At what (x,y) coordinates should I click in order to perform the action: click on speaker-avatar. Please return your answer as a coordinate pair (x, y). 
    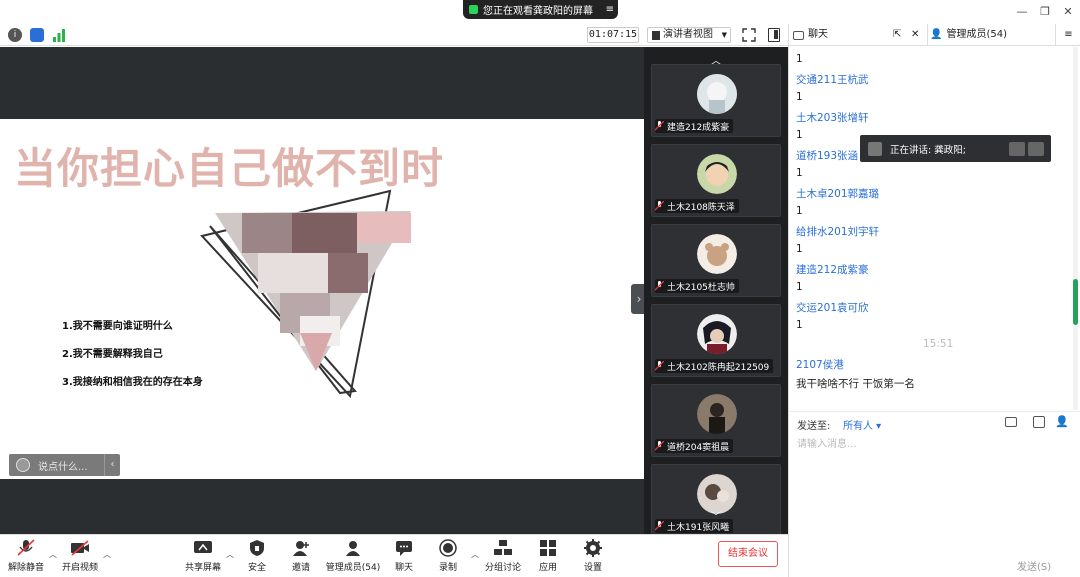
    Looking at the image, I should click on (875, 148).